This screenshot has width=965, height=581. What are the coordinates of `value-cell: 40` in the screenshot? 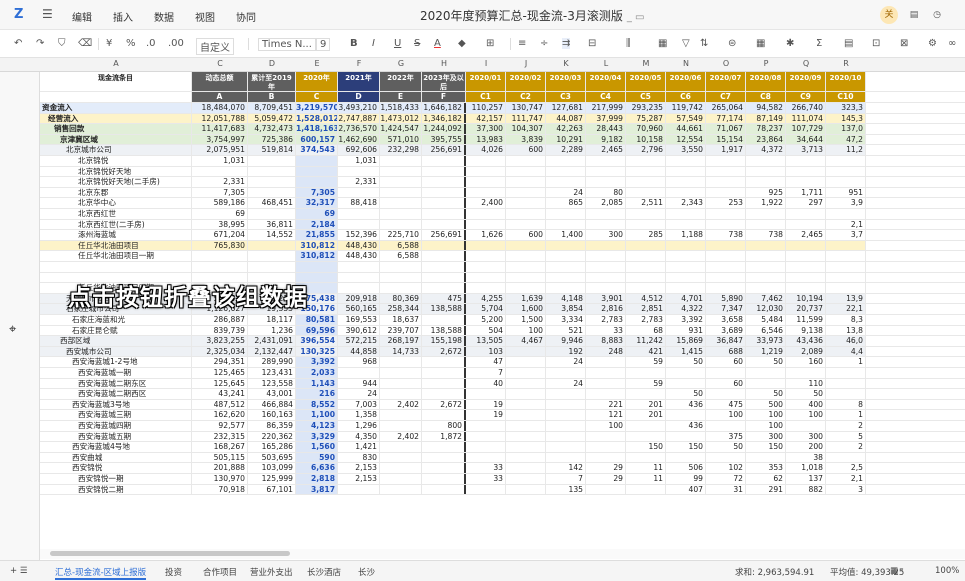 It's located at (486, 383).